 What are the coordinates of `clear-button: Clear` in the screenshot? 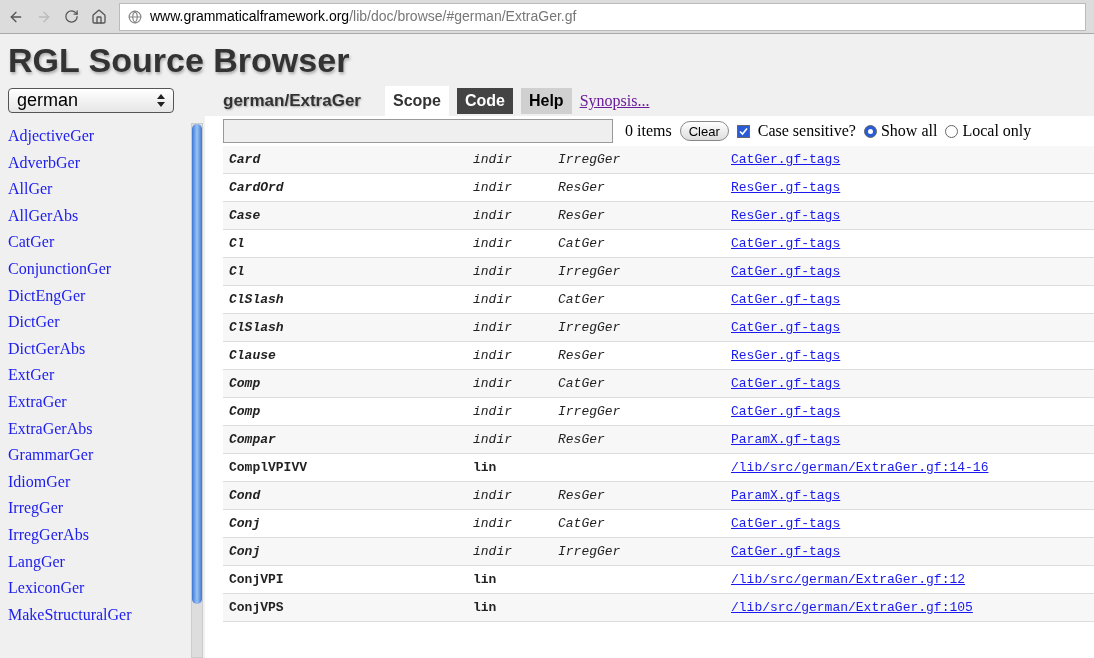 It's located at (704, 131).